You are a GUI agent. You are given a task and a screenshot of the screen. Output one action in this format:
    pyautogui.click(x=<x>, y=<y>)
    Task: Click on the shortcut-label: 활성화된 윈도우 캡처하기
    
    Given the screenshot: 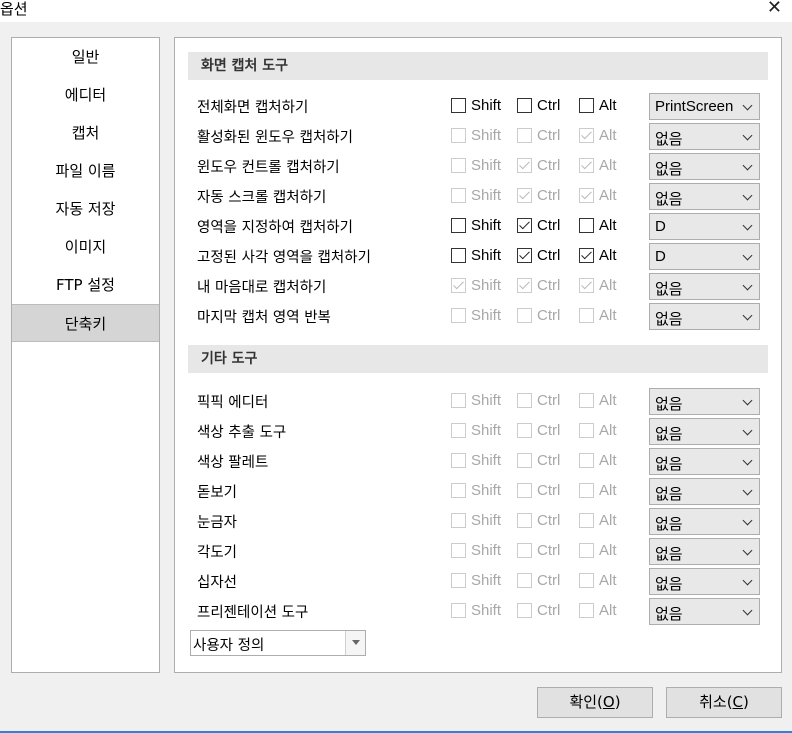 What is the action you would take?
    pyautogui.click(x=275, y=138)
    